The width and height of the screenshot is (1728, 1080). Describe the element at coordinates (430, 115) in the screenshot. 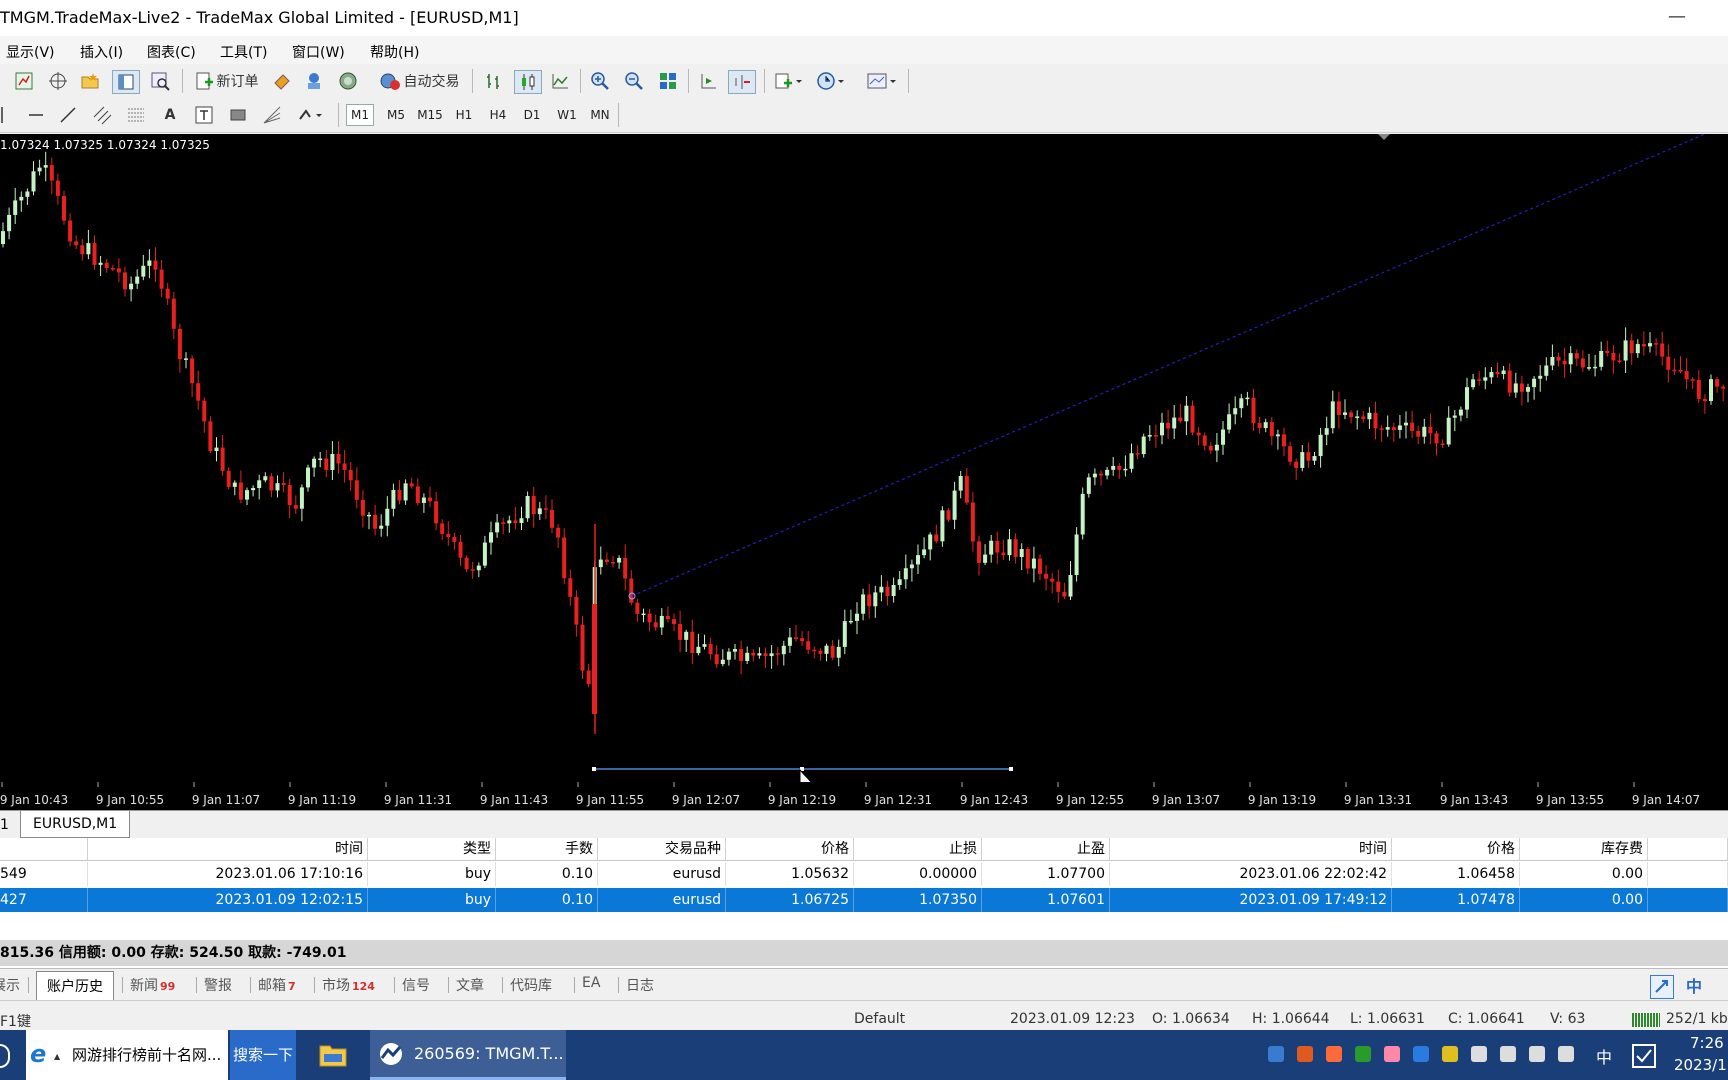

I see `timeframe-m15: M15` at that location.